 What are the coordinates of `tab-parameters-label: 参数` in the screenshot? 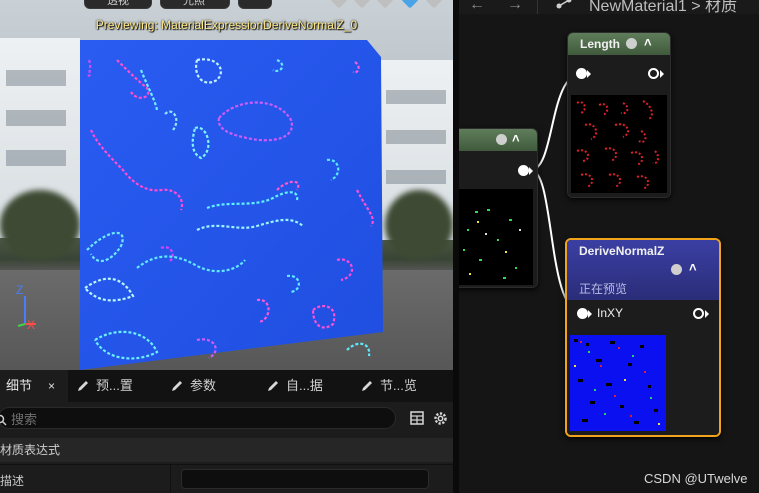 It's located at (203, 385).